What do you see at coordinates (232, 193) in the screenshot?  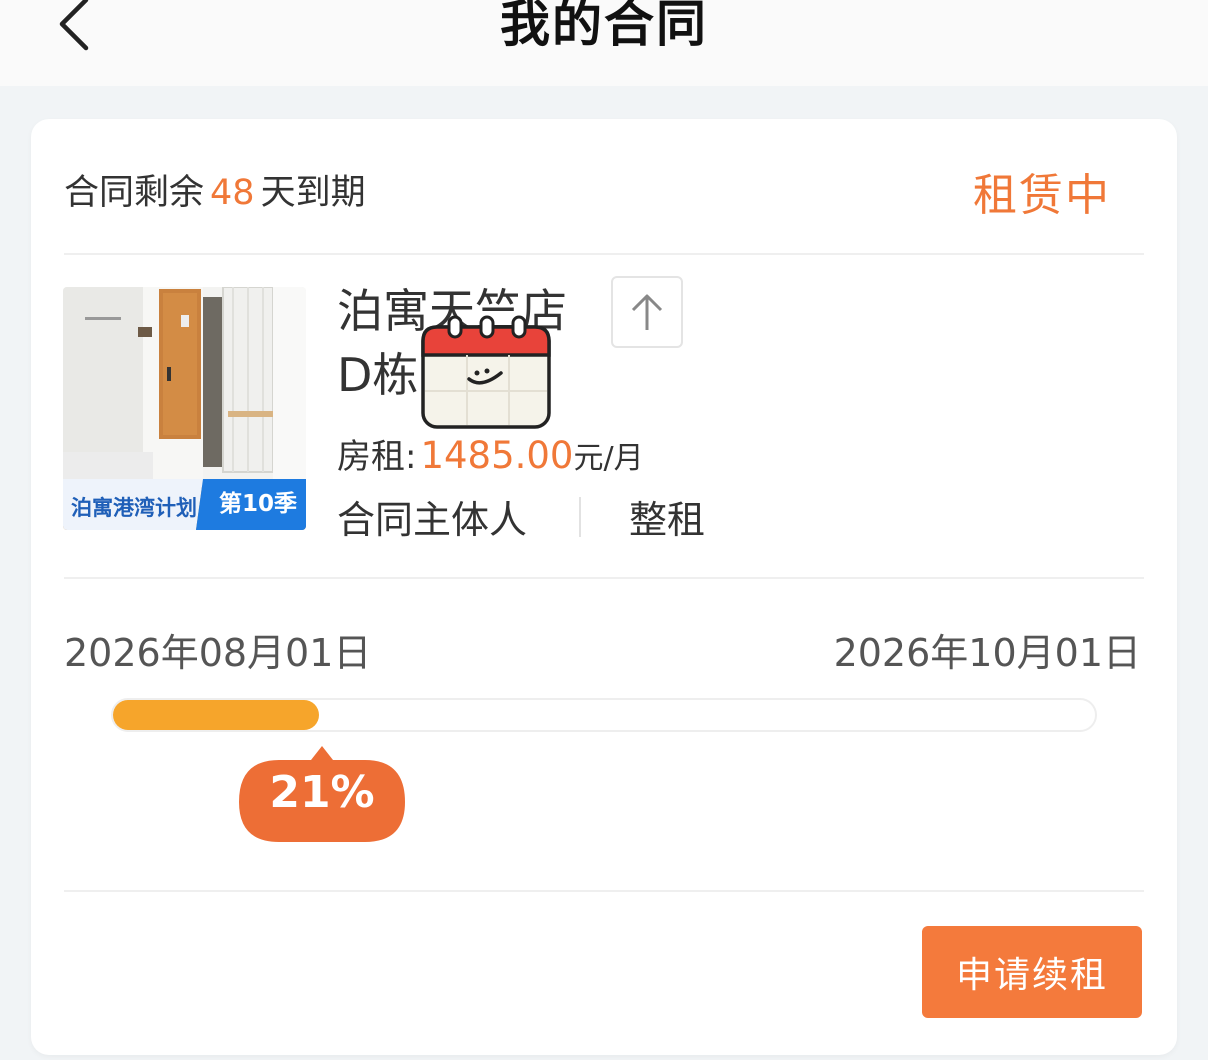 I see `remaining-days: 48` at bounding box center [232, 193].